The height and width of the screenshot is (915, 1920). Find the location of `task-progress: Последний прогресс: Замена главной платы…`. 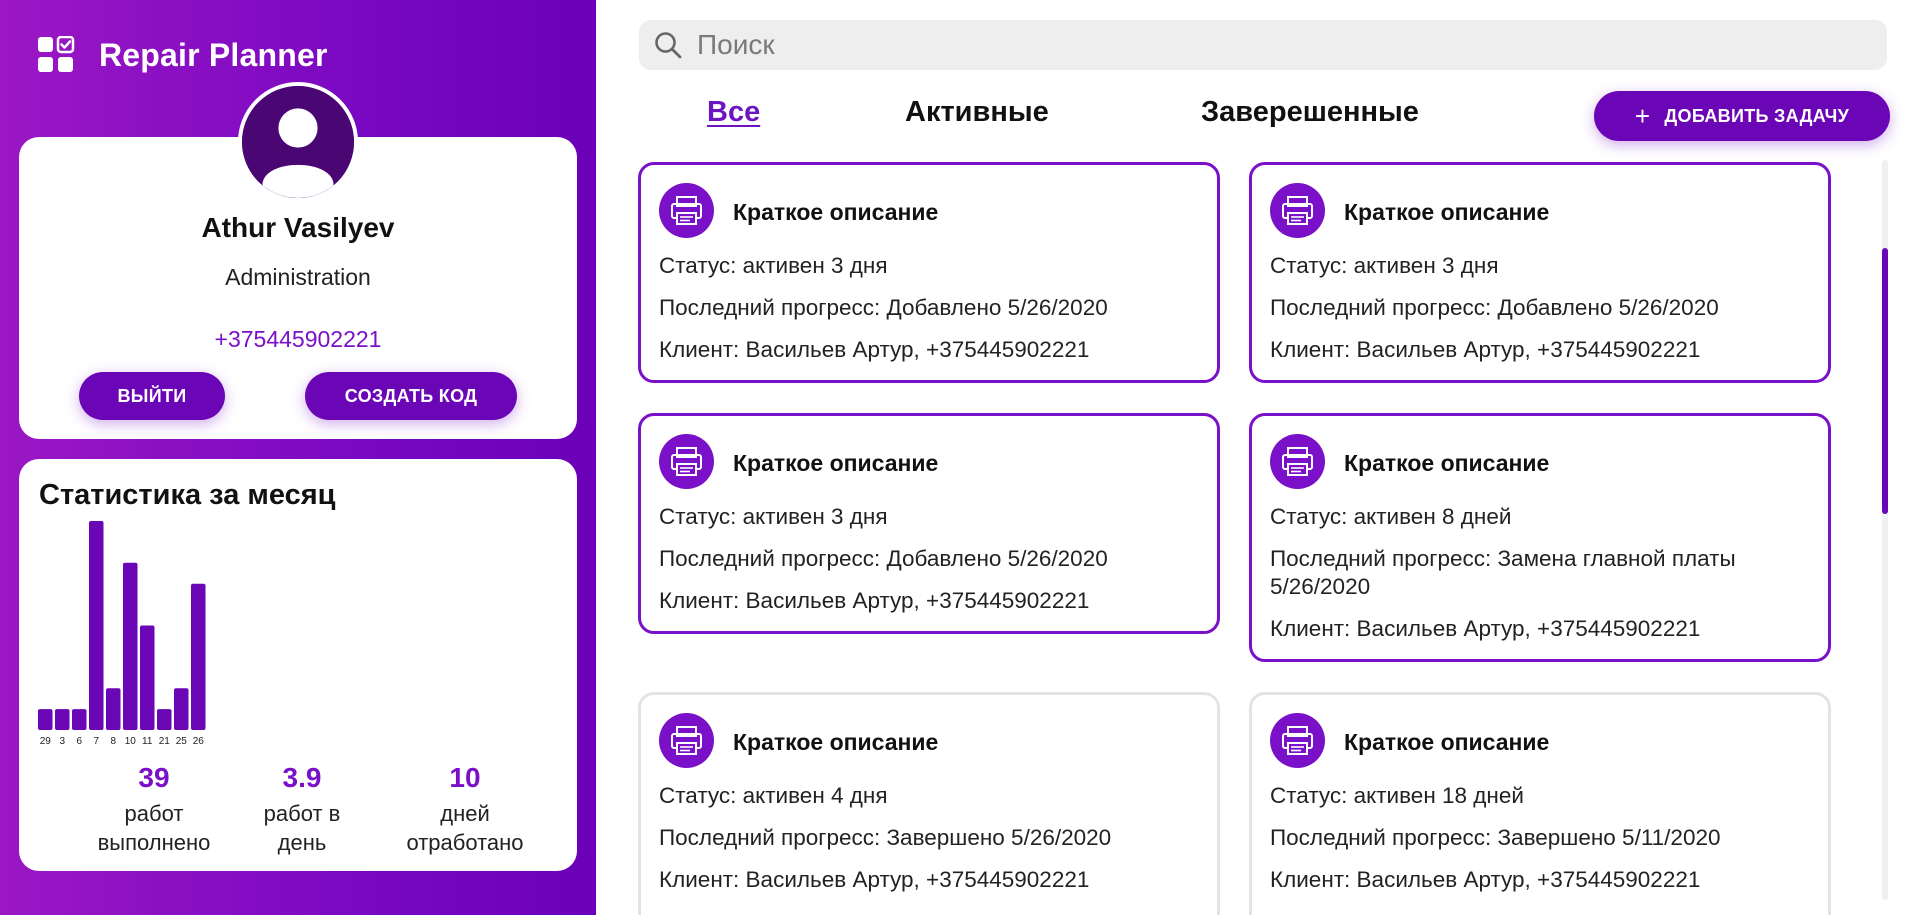

task-progress: Последний прогресс: Замена главной платы… is located at coordinates (1503, 572).